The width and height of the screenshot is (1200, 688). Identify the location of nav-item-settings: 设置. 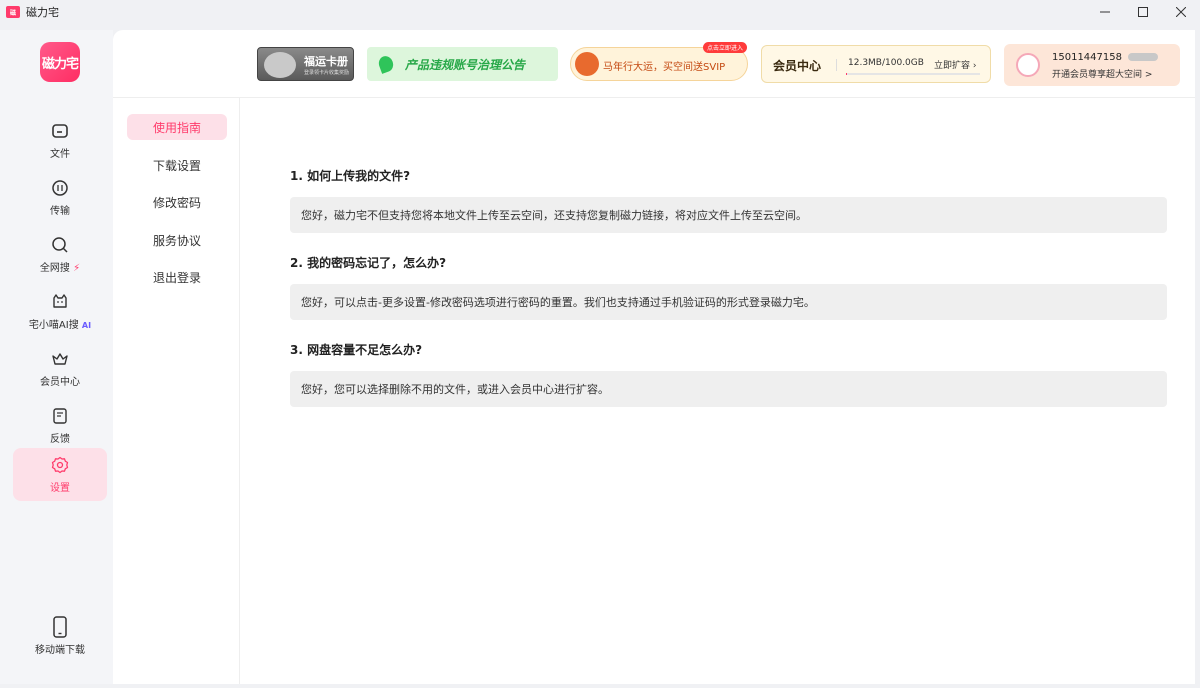
(60, 474).